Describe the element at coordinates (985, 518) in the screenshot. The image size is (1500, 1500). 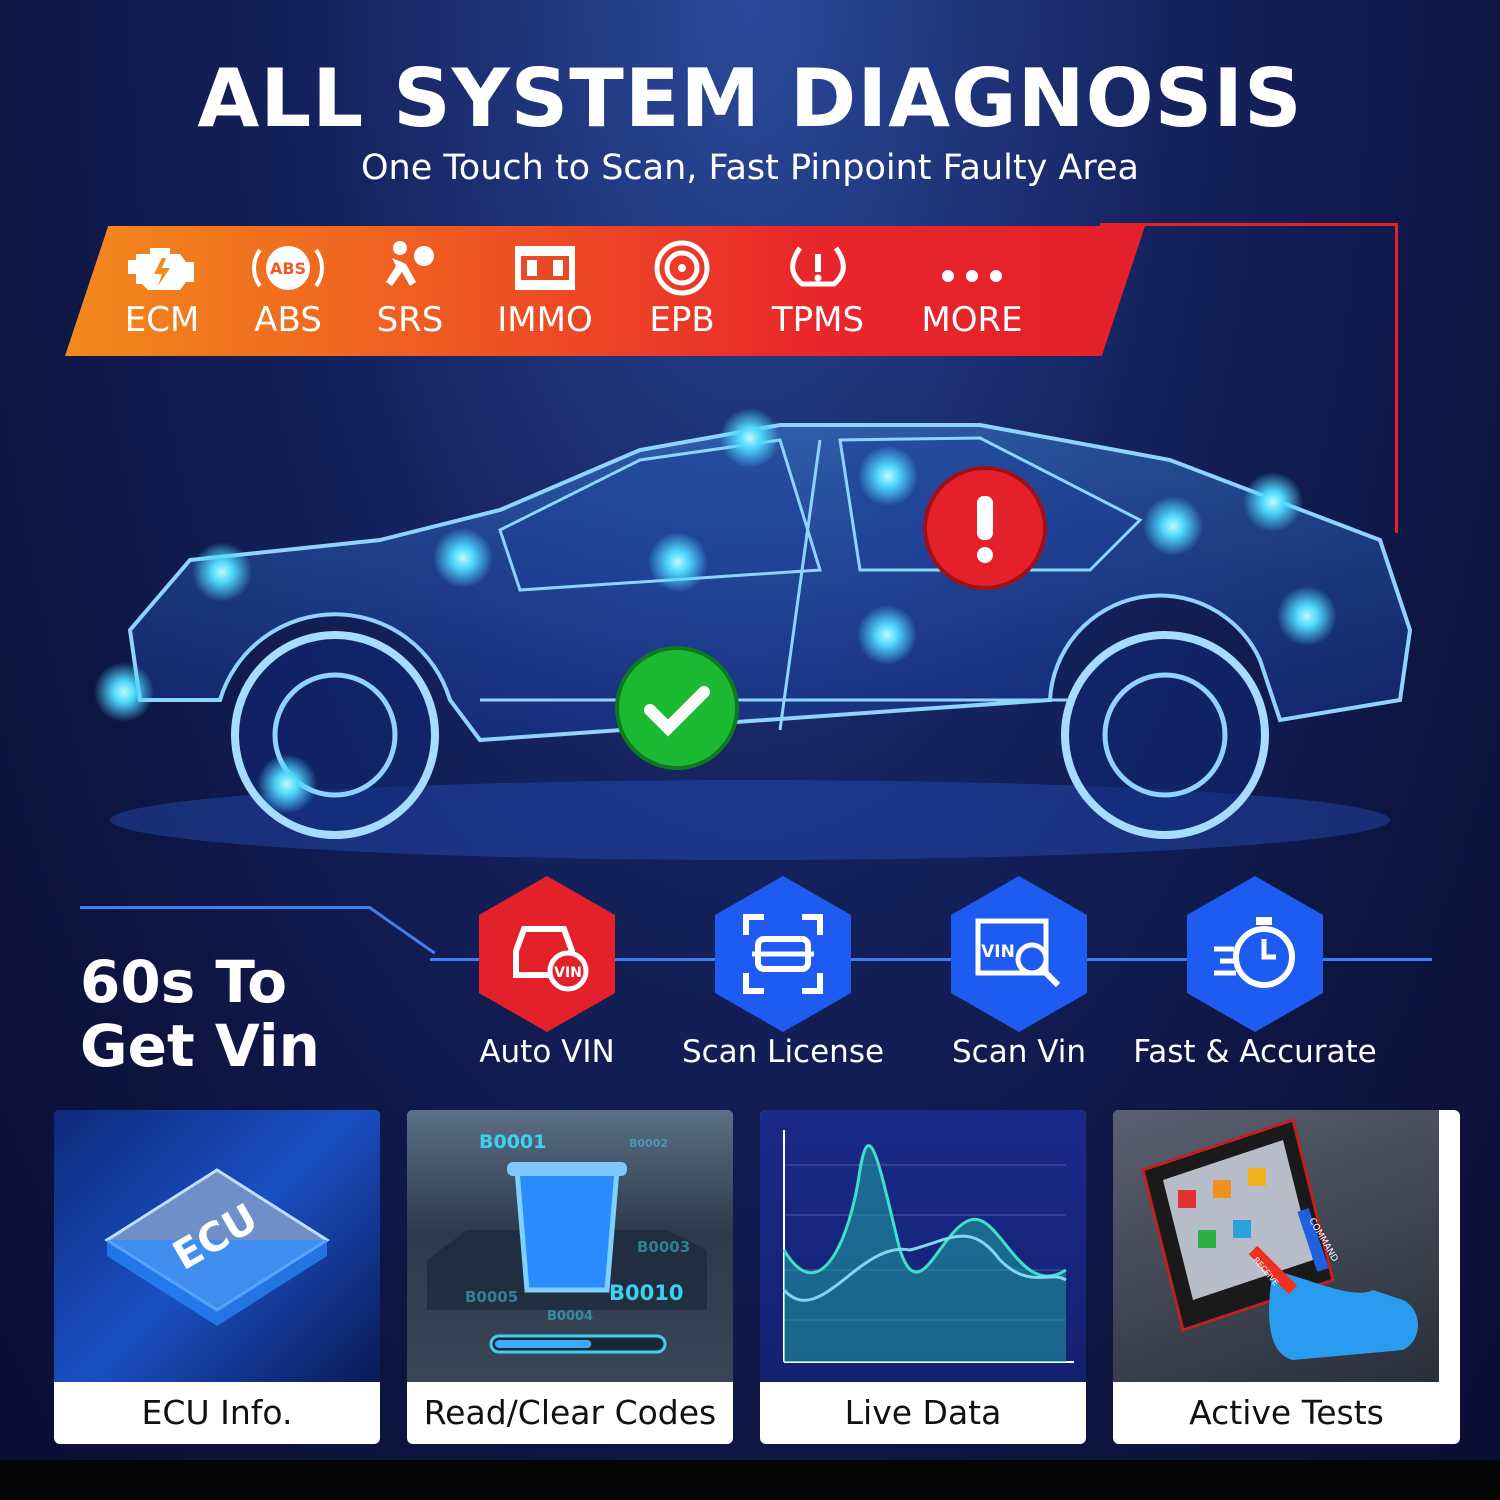
I see `exclamation-icon` at that location.